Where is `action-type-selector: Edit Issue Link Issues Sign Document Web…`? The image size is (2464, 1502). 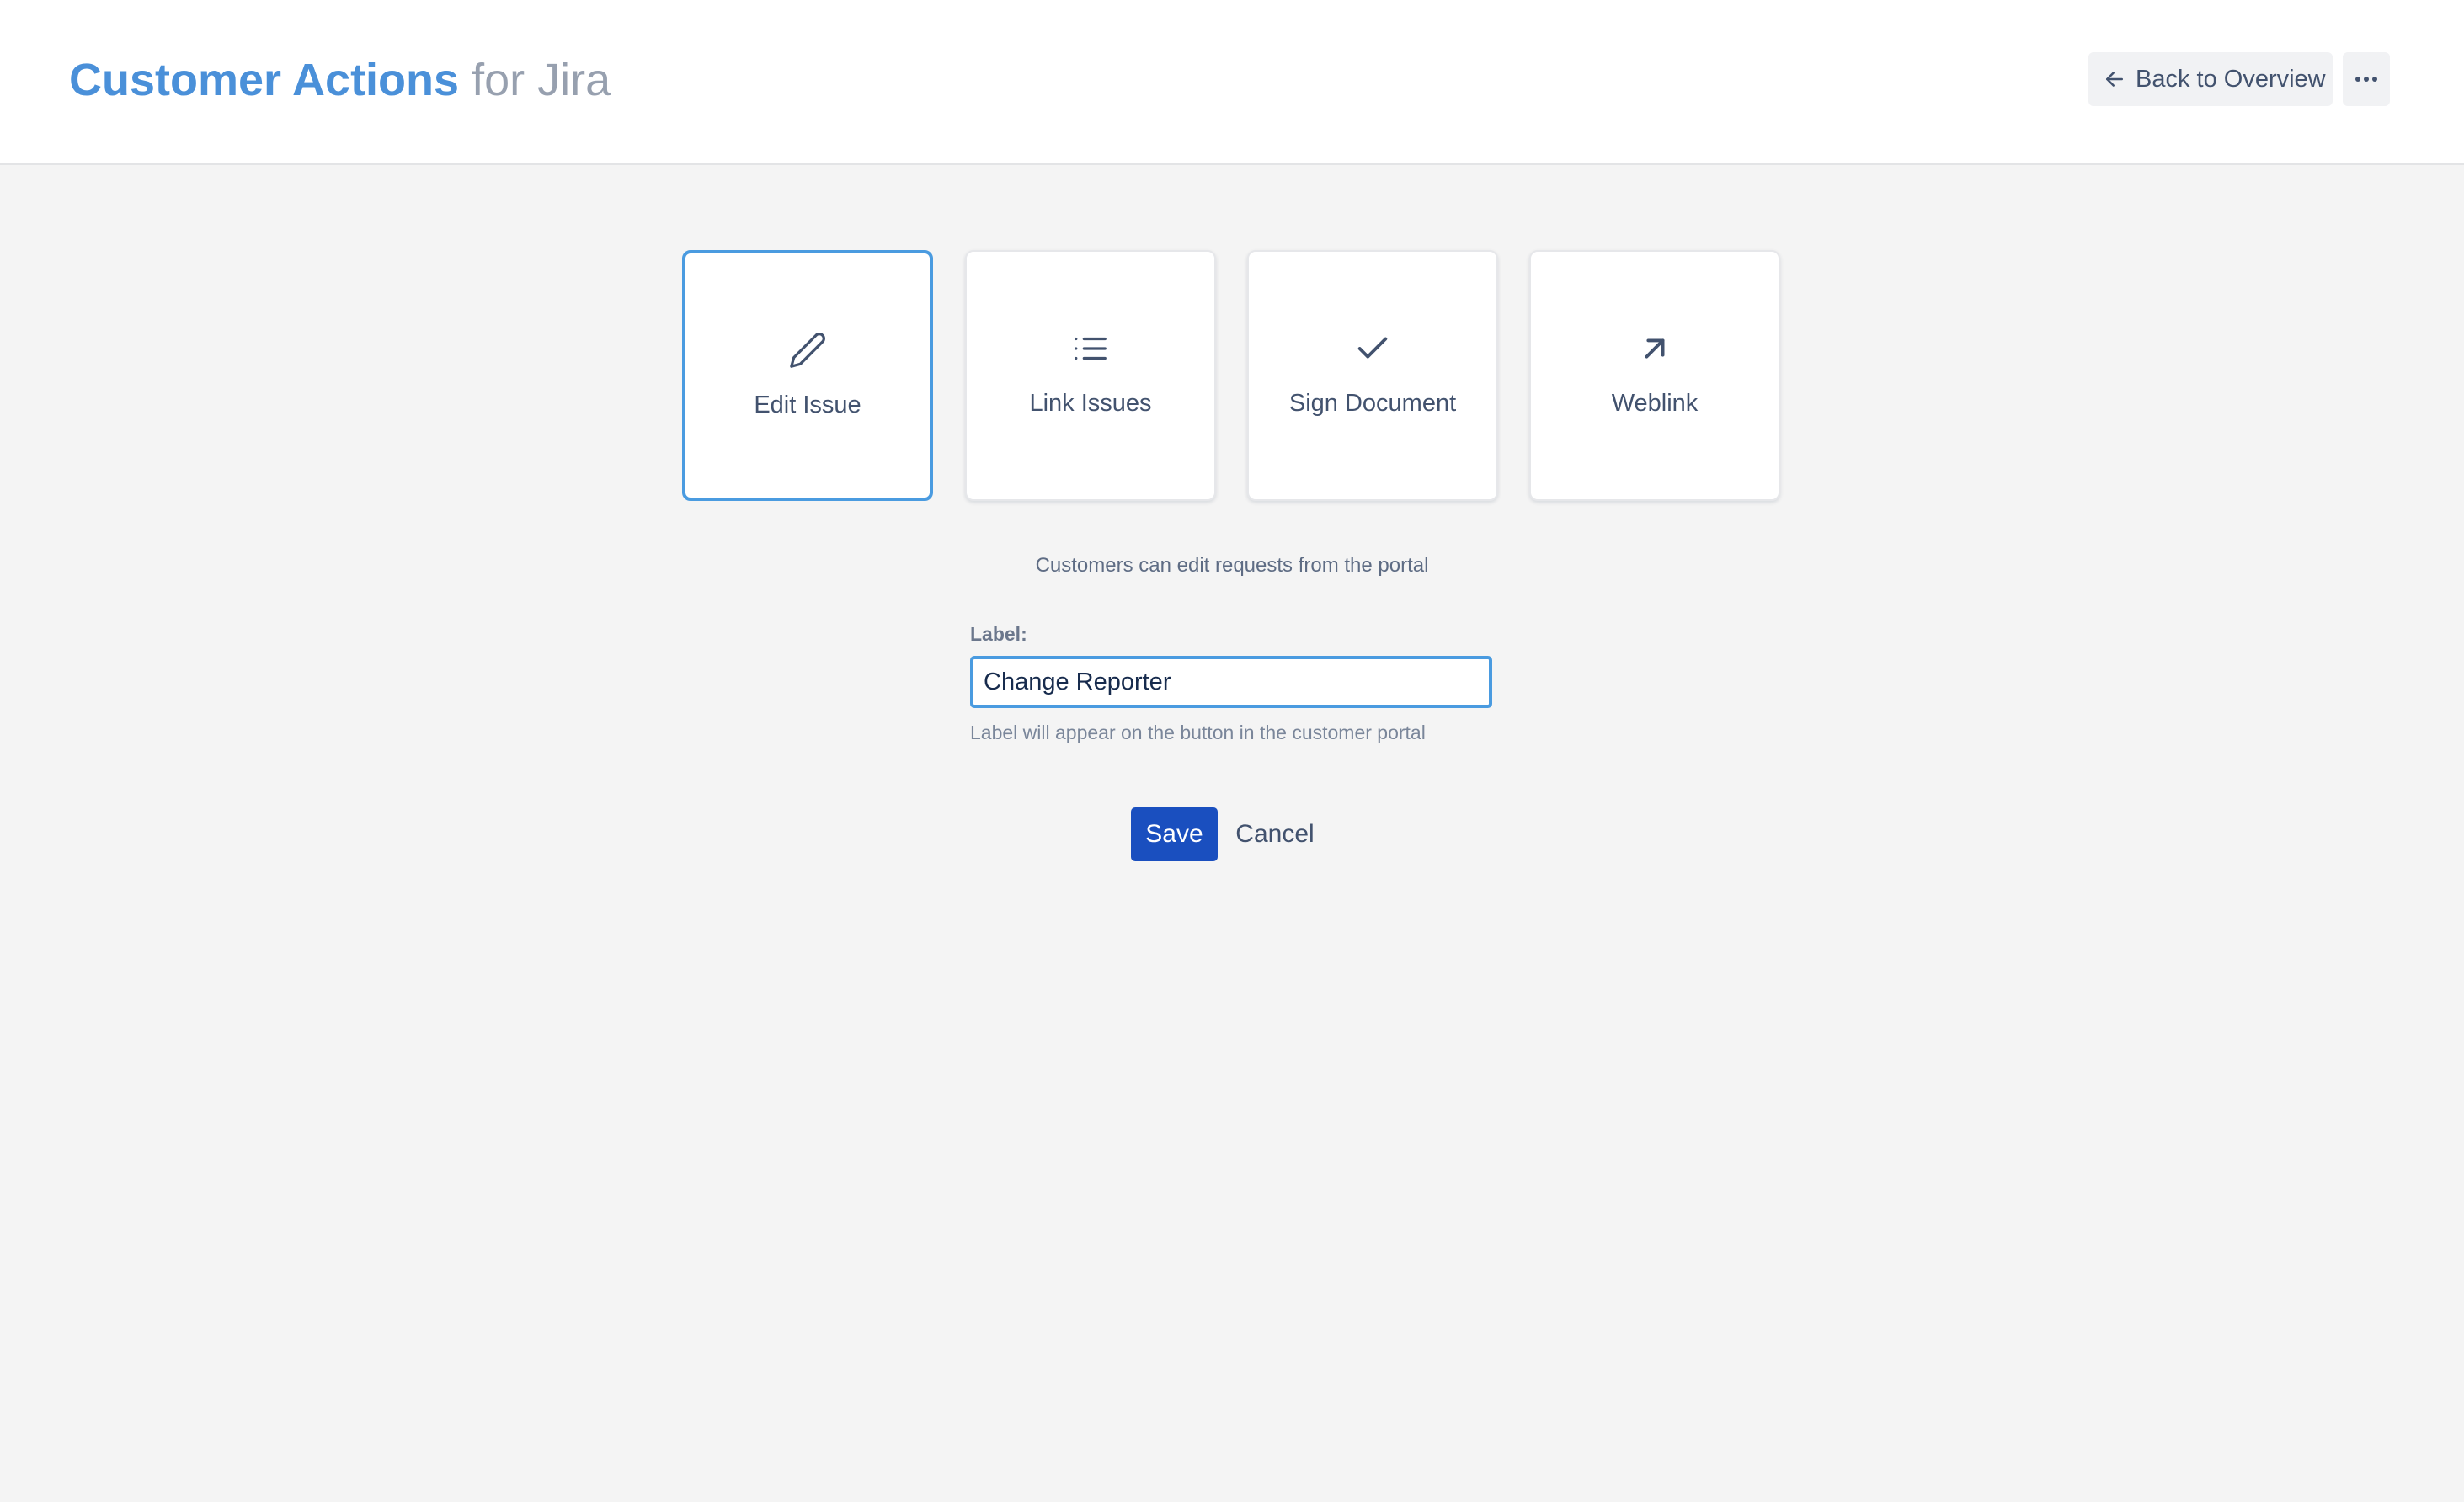 action-type-selector: Edit Issue Link Issues Sign Document Web… is located at coordinates (1232, 376).